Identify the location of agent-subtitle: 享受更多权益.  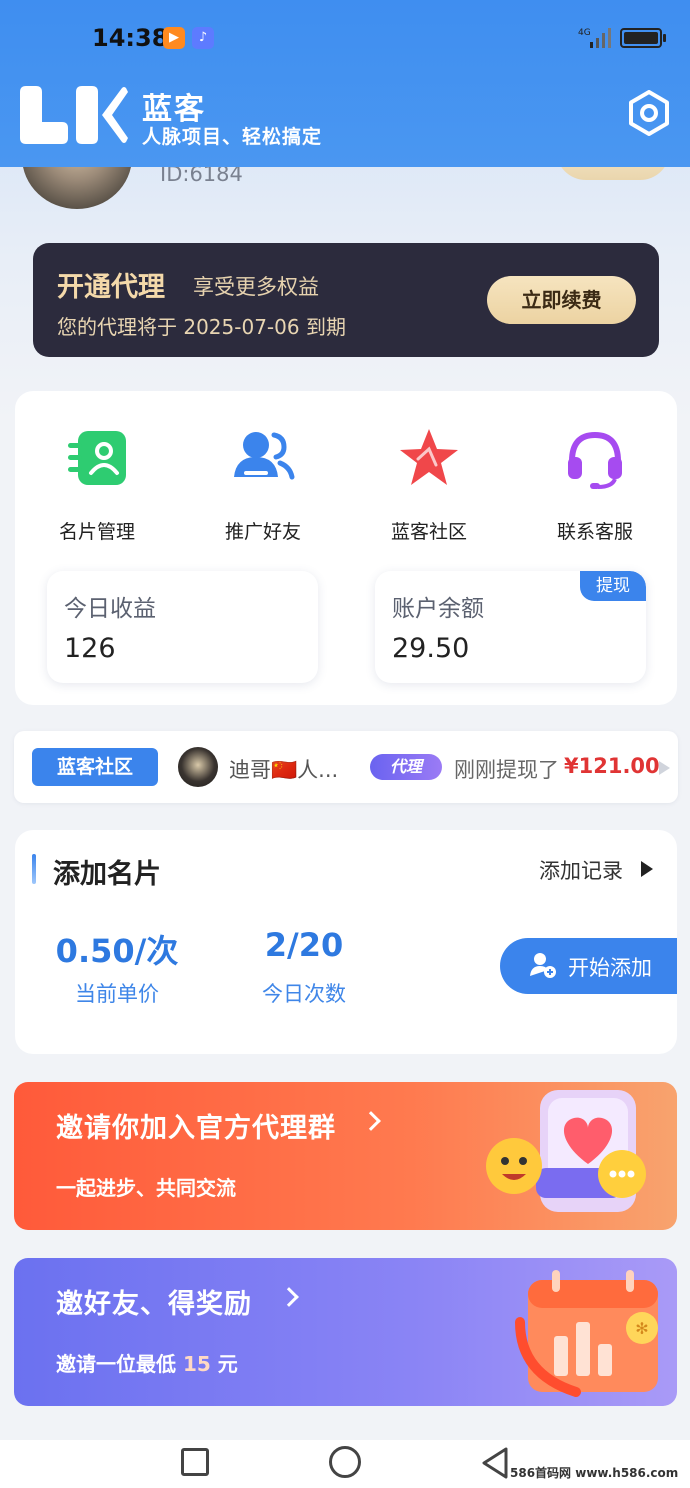
(256, 287).